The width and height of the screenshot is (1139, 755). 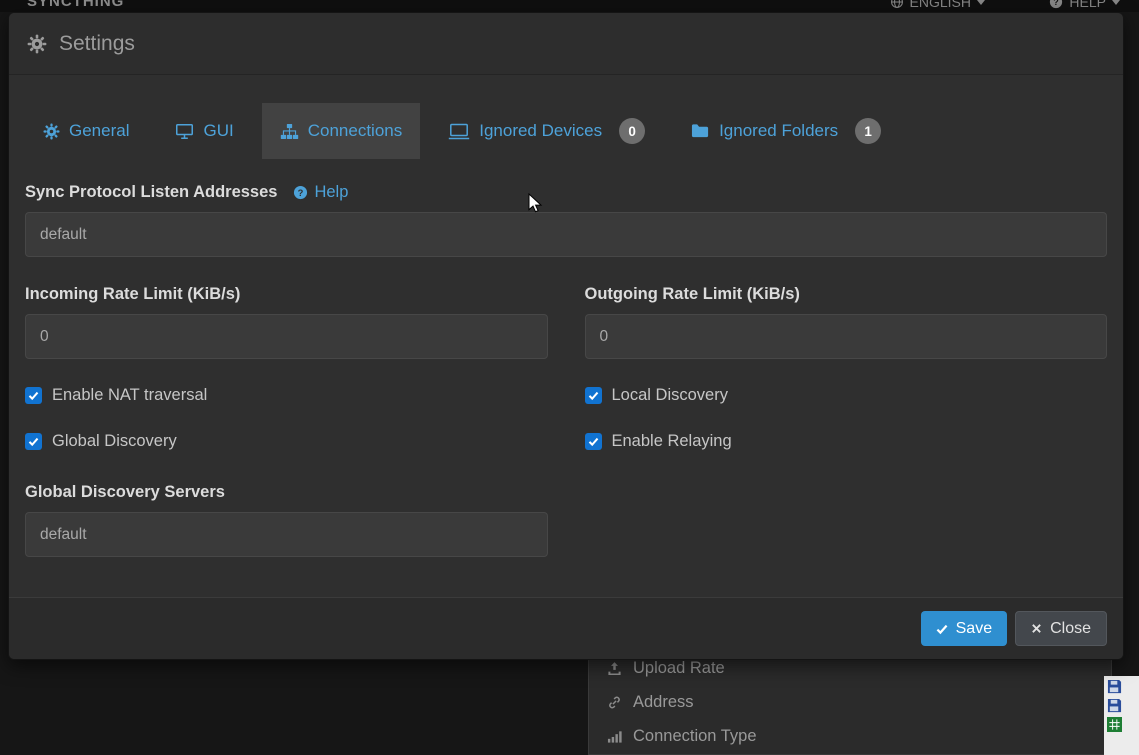 I want to click on panel-row-label: Upload Rate, so click(x=679, y=667).